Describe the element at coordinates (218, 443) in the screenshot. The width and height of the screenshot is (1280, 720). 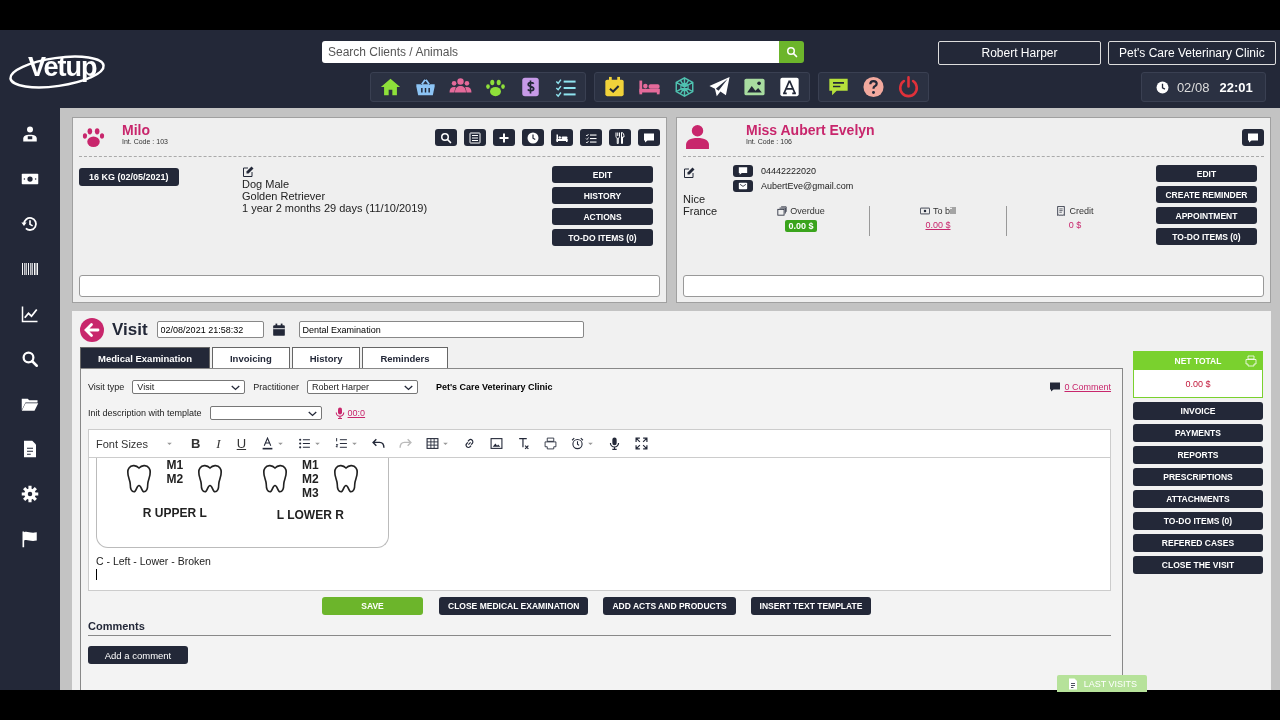
I see `italic-button: I` at that location.